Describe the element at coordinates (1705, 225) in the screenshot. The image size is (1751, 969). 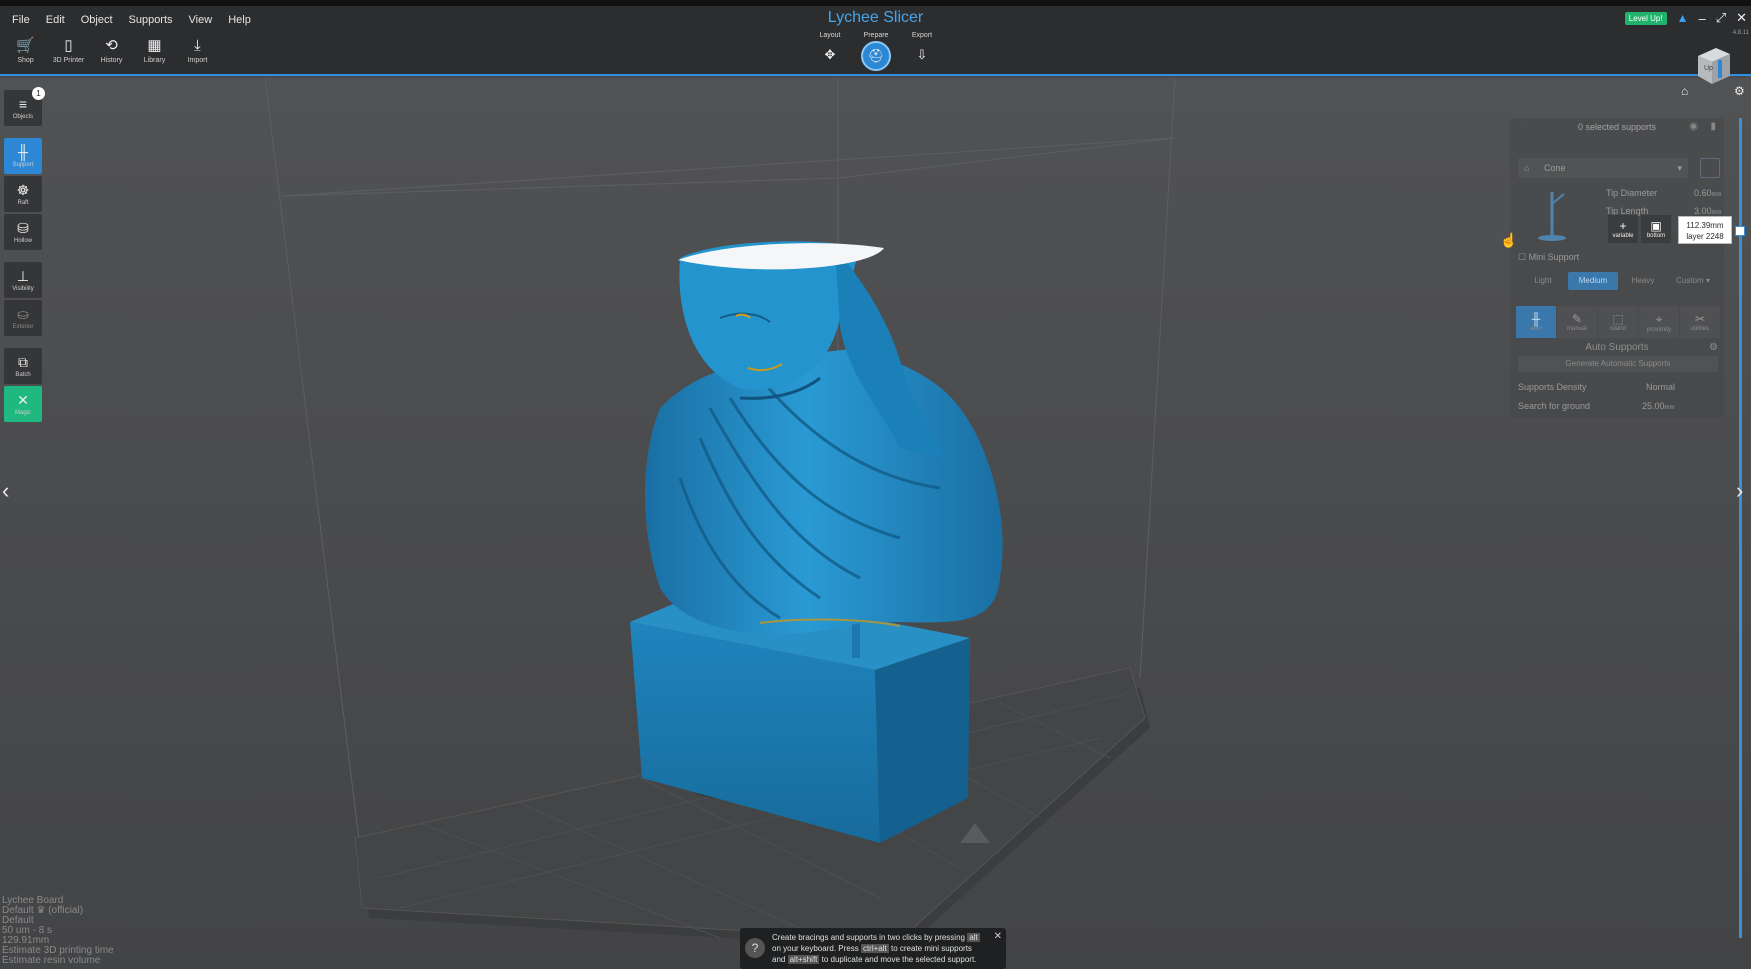
I see `layer-height: 112.39mm` at that location.